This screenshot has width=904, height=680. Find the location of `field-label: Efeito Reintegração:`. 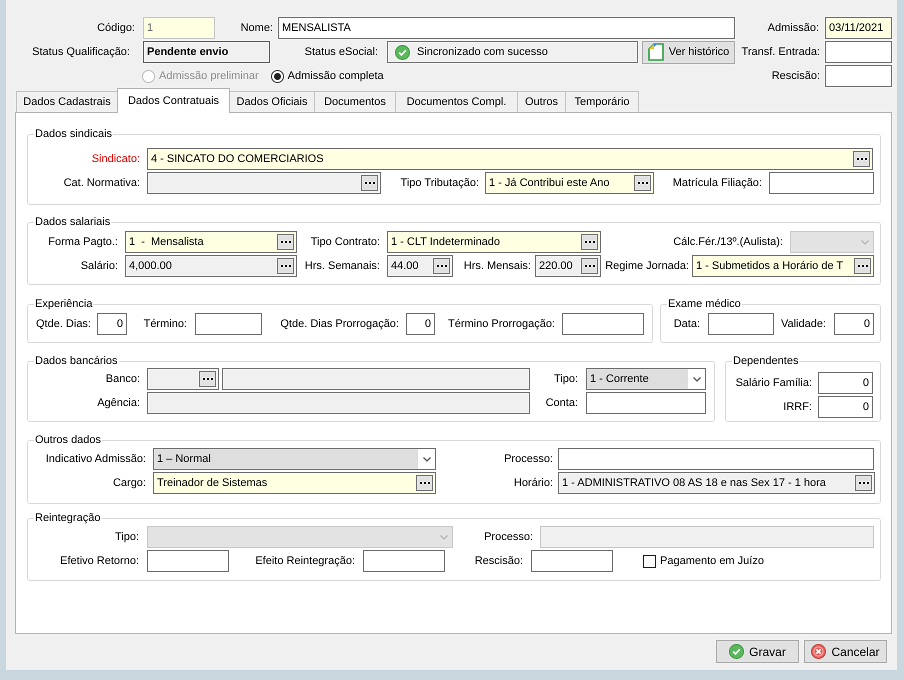

field-label: Efeito Reintegração: is located at coordinates (305, 561).